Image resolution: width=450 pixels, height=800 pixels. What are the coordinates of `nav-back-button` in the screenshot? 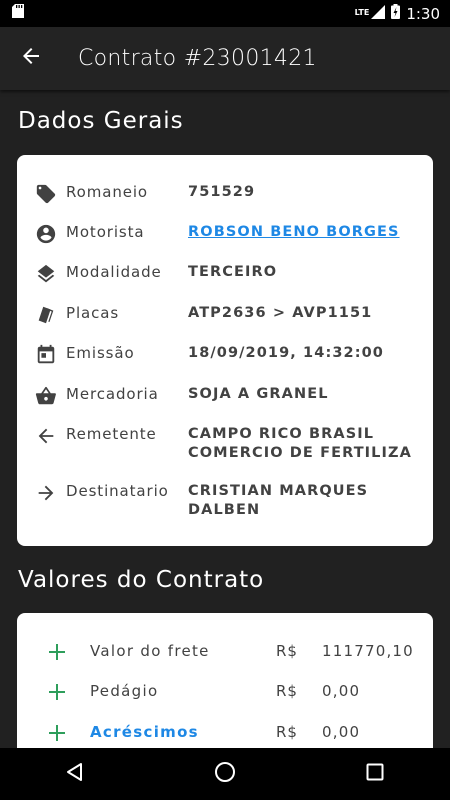 It's located at (75, 774).